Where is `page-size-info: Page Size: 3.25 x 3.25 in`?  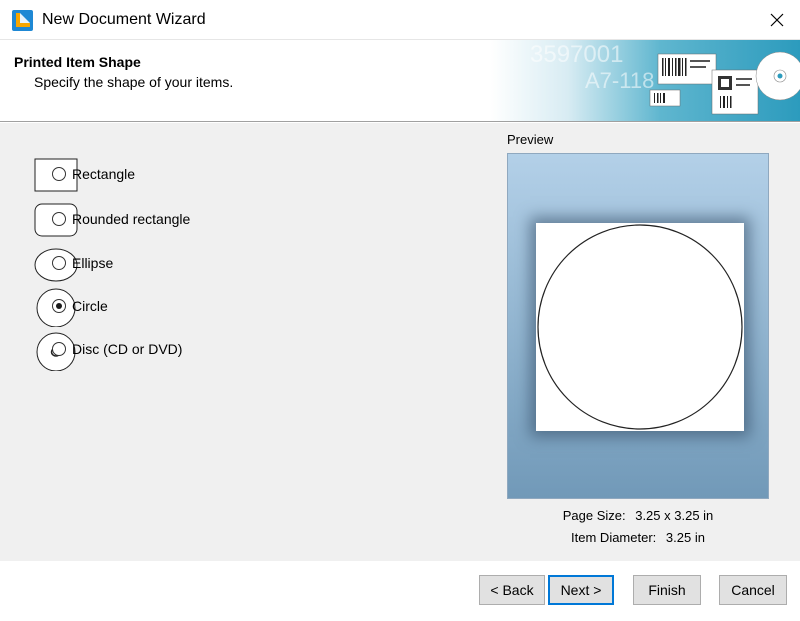
page-size-info: Page Size: 3.25 x 3.25 in is located at coordinates (638, 515).